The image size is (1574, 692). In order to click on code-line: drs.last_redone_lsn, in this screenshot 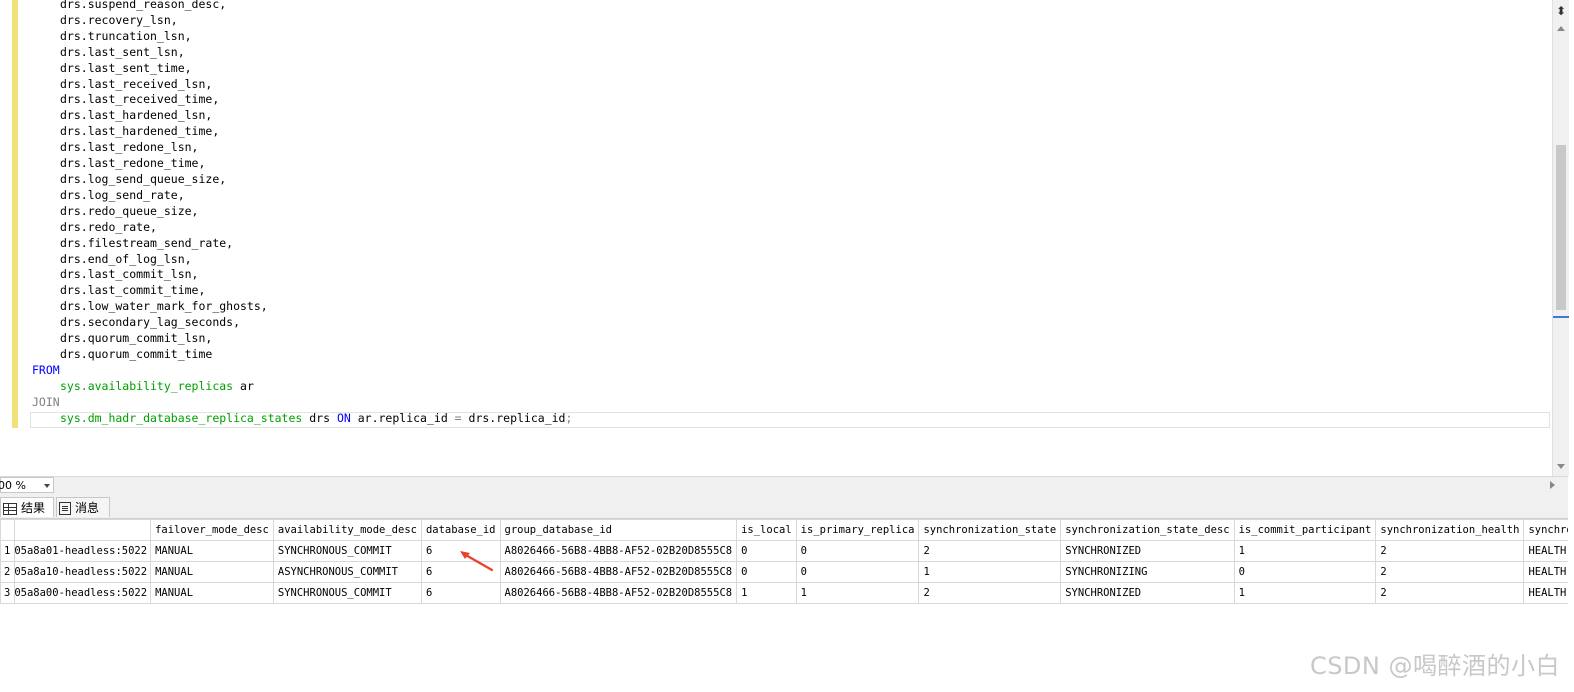, I will do `click(302, 148)`.